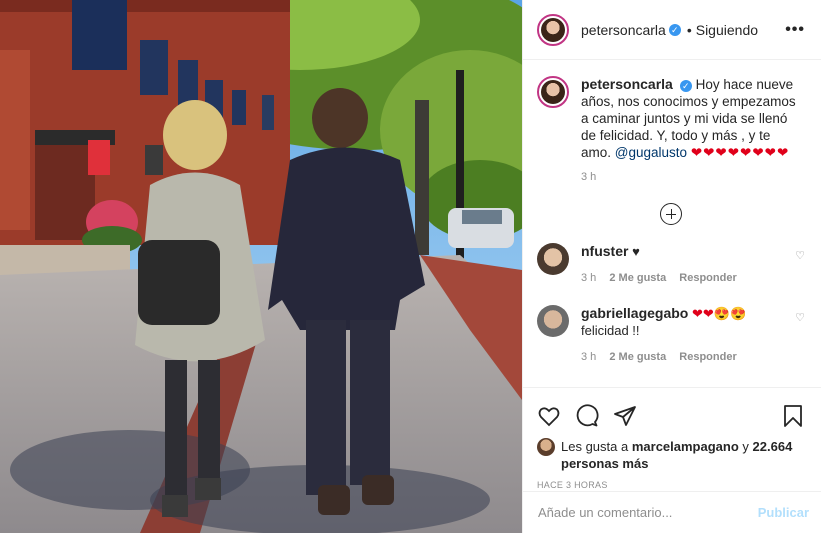 This screenshot has width=821, height=533. Describe the element at coordinates (795, 30) in the screenshot. I see `more-options-icon: •••` at that location.